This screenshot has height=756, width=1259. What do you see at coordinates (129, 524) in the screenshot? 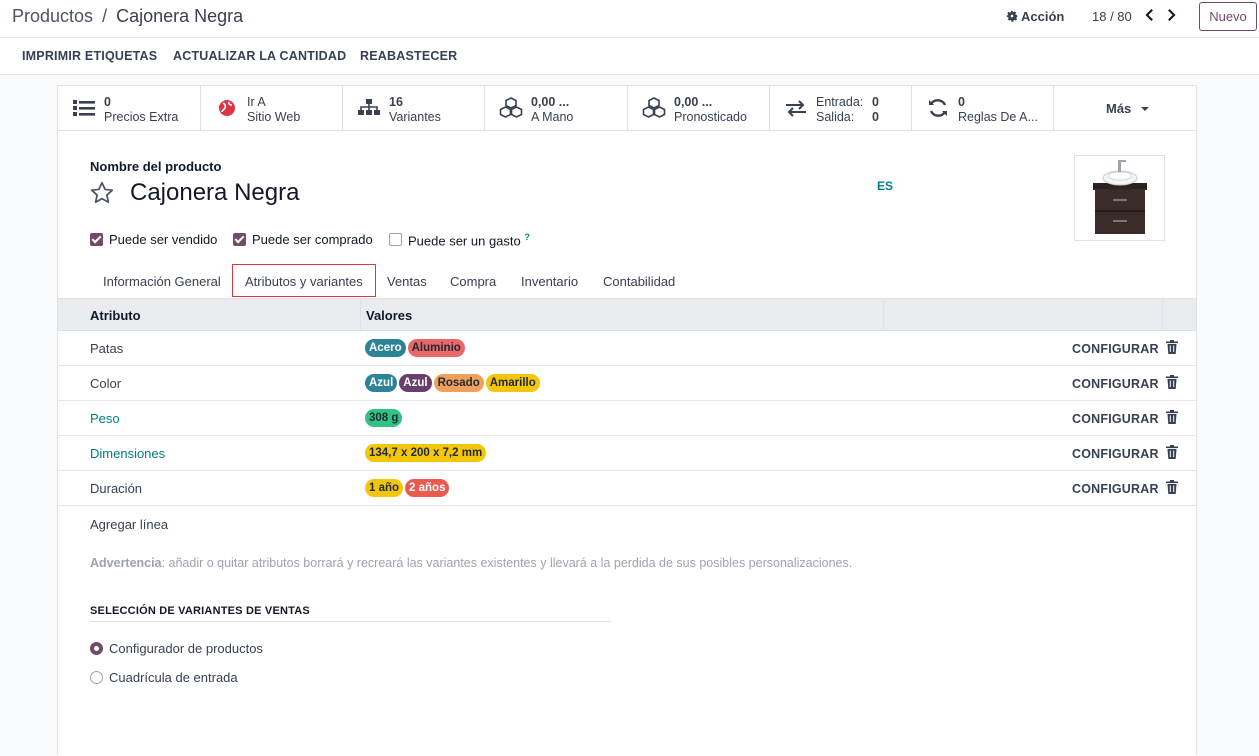
I see `add-line-link: Agregar línea` at bounding box center [129, 524].